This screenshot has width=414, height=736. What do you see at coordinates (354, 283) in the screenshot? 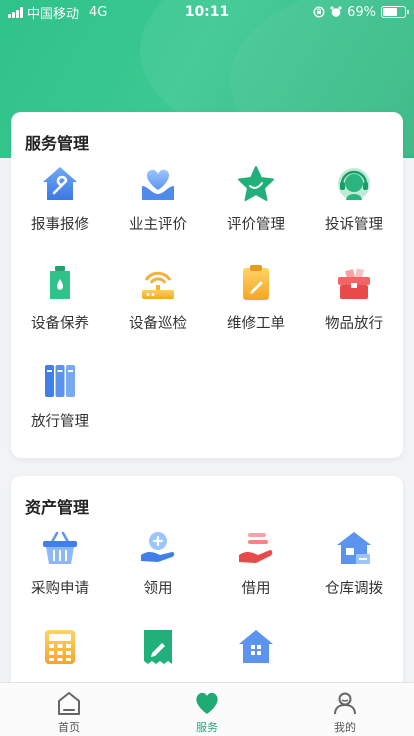
I see `toolbox-icon` at bounding box center [354, 283].